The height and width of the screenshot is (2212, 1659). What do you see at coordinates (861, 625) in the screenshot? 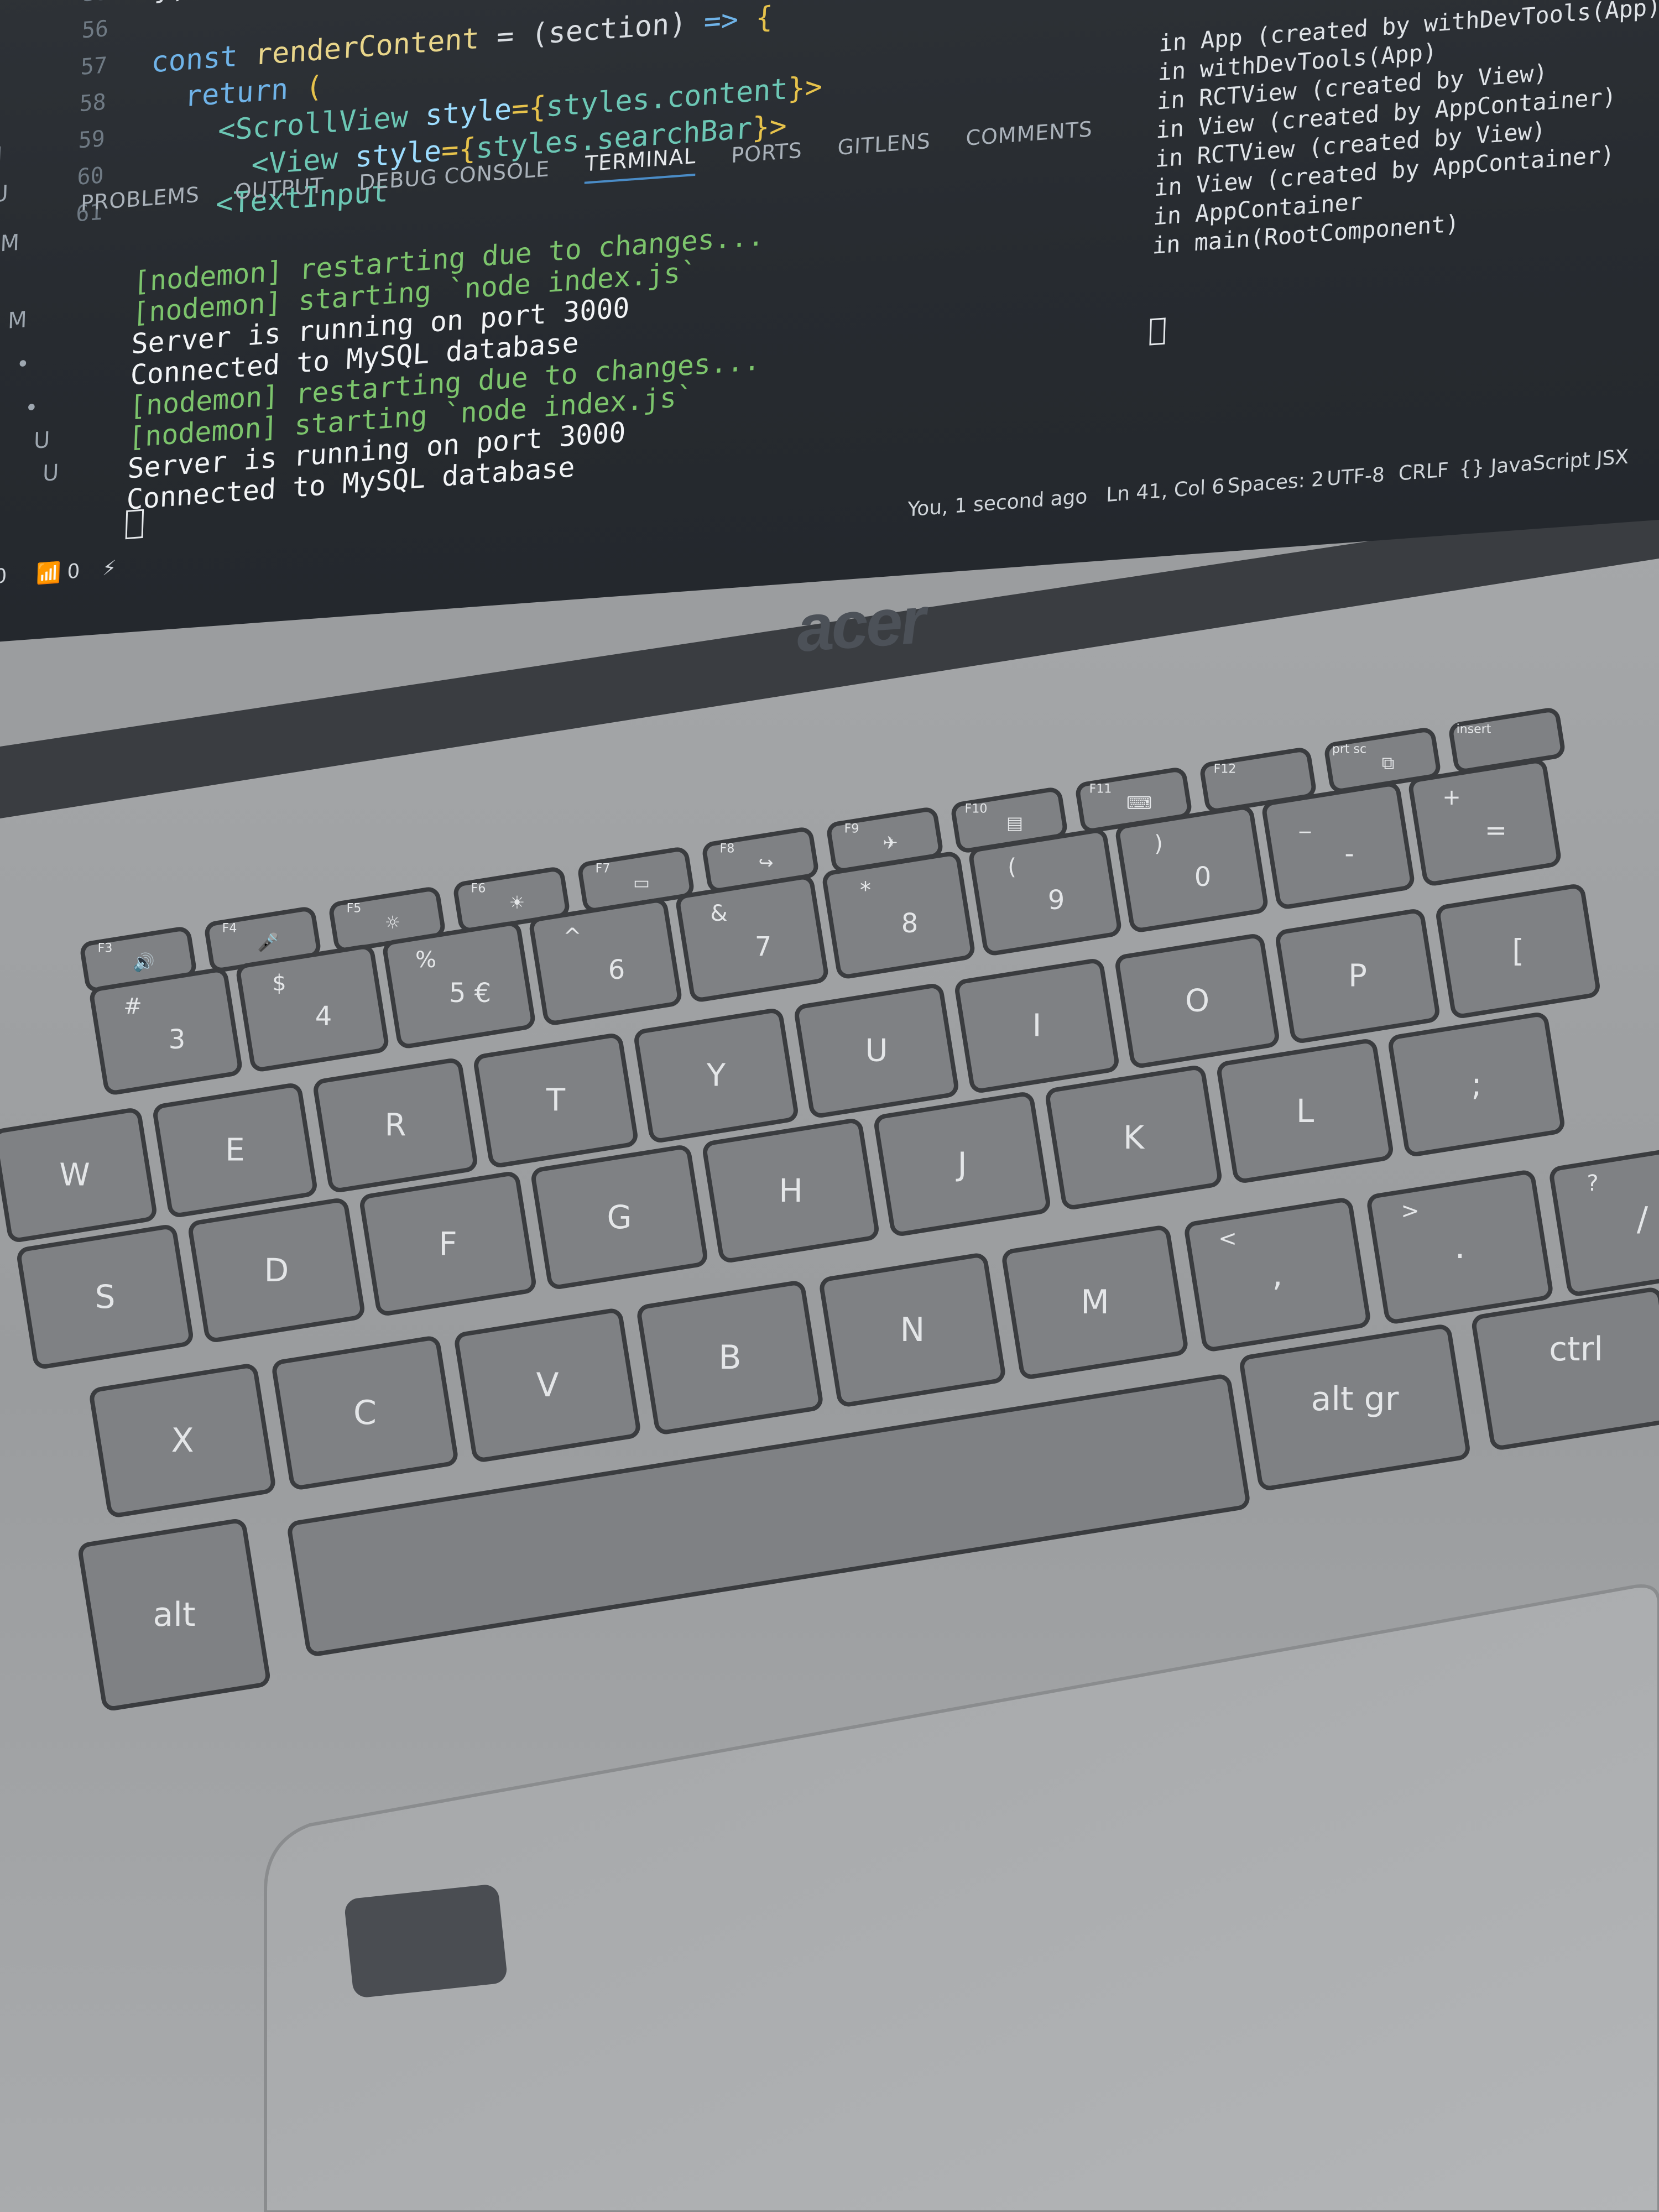
I see `acer-logo: acer` at bounding box center [861, 625].